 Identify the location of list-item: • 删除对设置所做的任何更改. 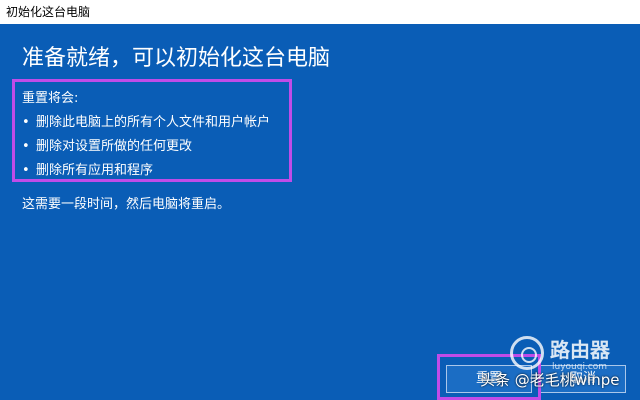
(146, 150).